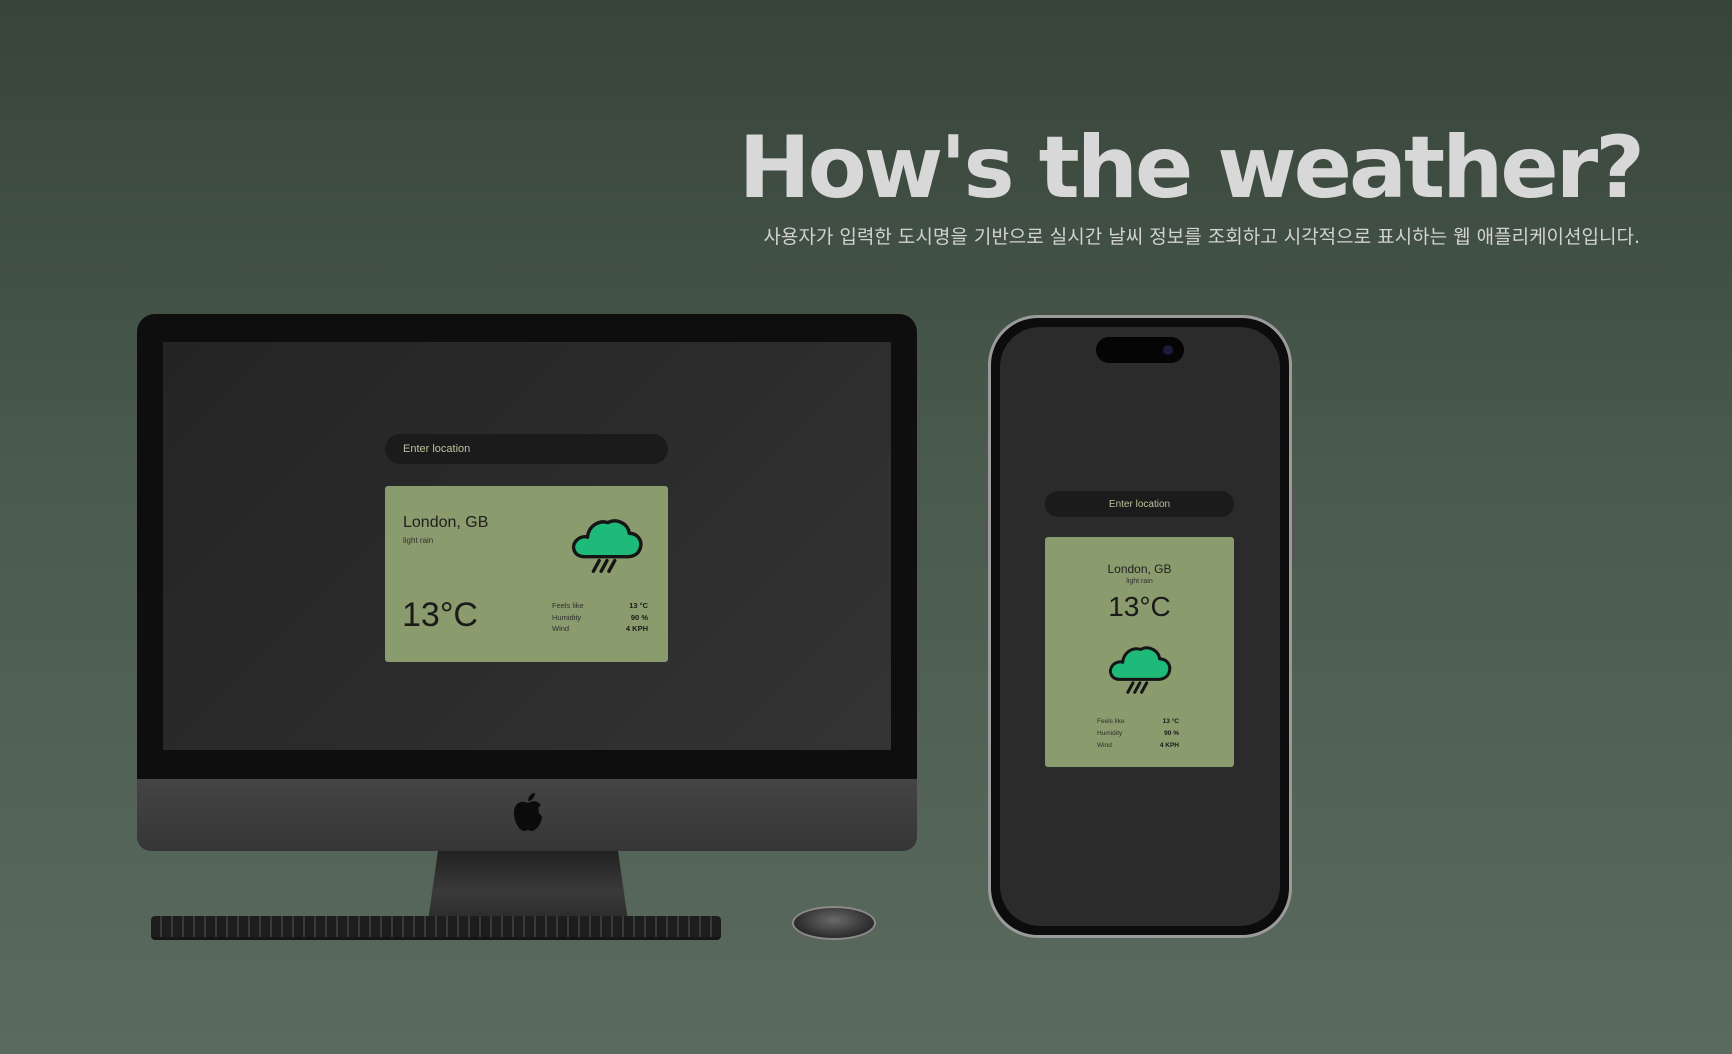 The image size is (1732, 1054). Describe the element at coordinates (834, 923) in the screenshot. I see `mouse` at that location.